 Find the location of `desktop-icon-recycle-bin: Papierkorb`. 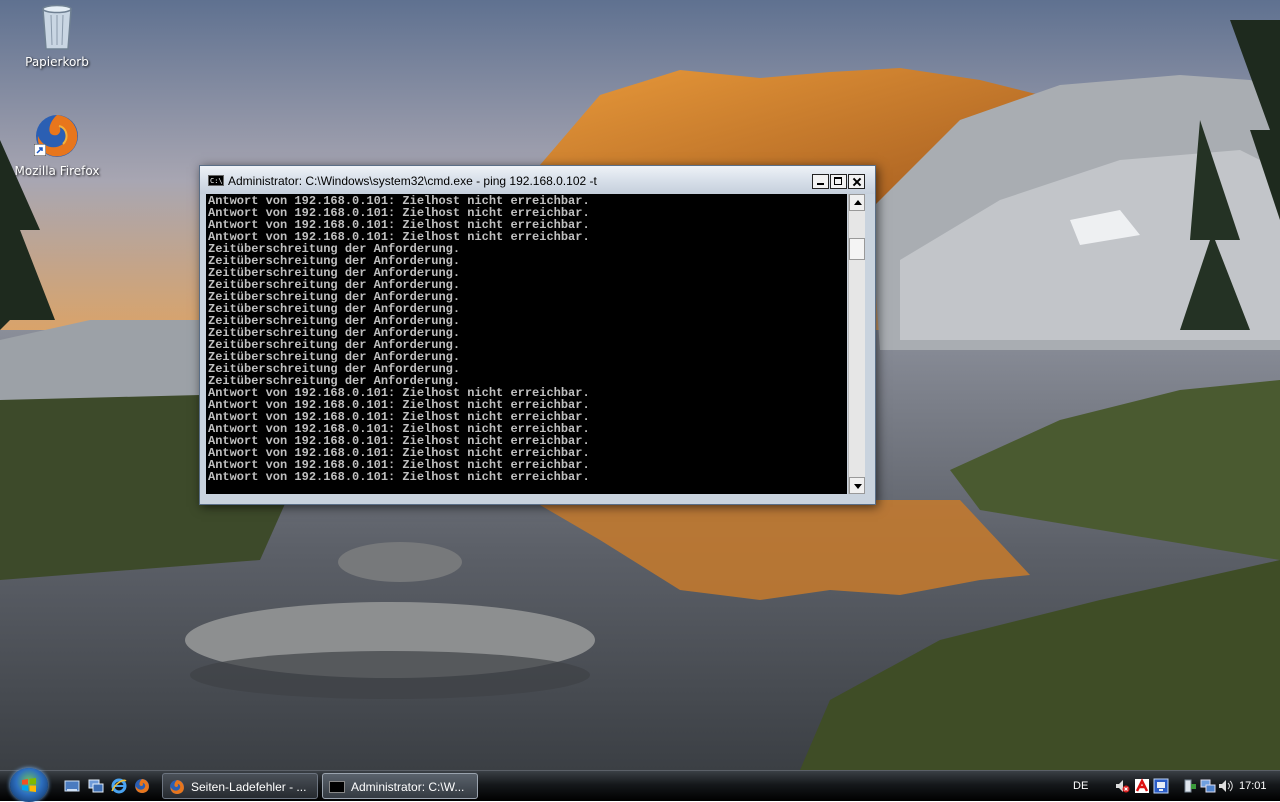

desktop-icon-recycle-bin: Papierkorb is located at coordinates (57, 36).